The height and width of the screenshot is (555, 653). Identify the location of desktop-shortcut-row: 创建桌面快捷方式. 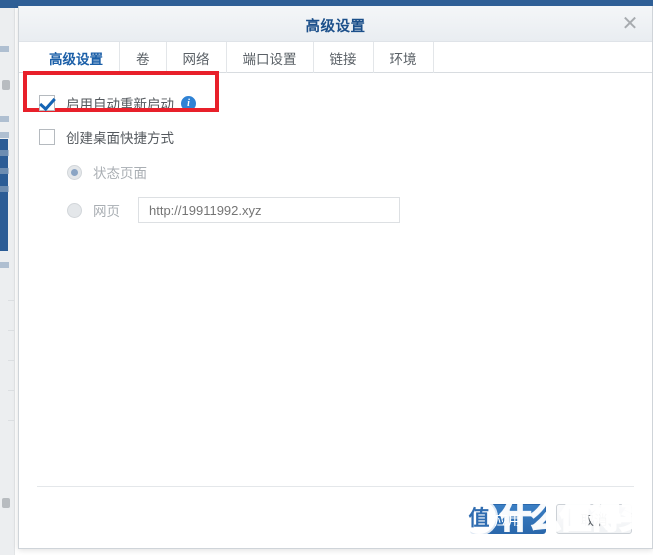
(335, 137).